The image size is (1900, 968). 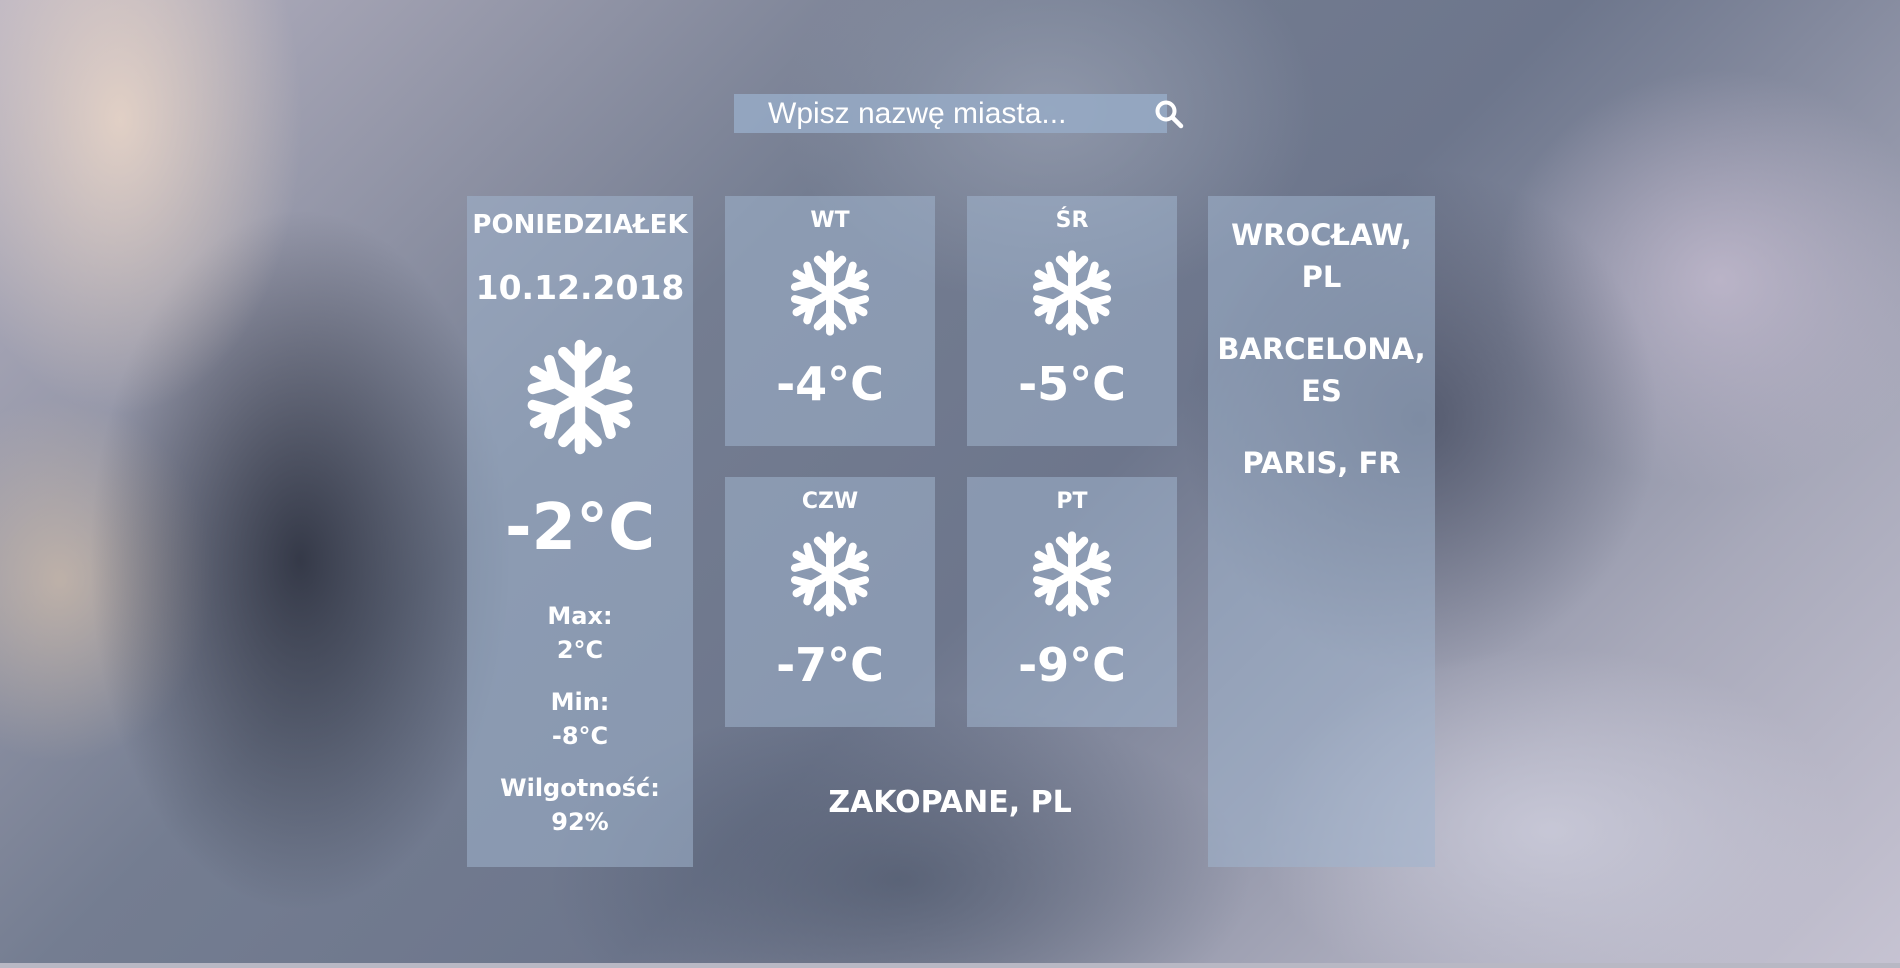 I want to click on forecast-card-tuesday: WT -4°C, so click(x=830, y=321).